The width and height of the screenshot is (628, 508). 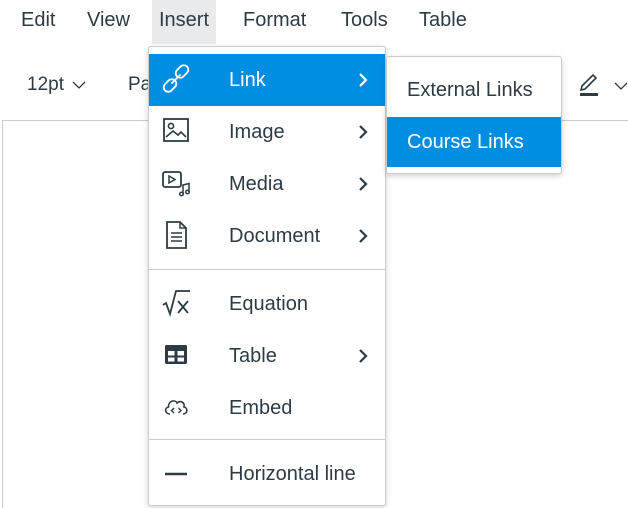 What do you see at coordinates (247, 80) in the screenshot?
I see `menu-item-label: Link` at bounding box center [247, 80].